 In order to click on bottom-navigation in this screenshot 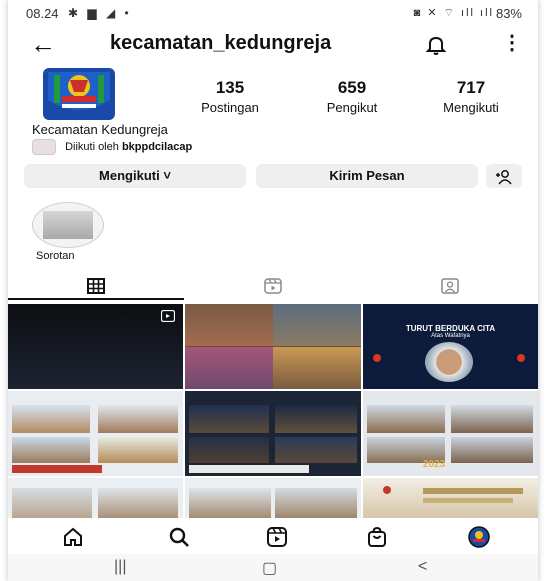, I will do `click(273, 537)`.